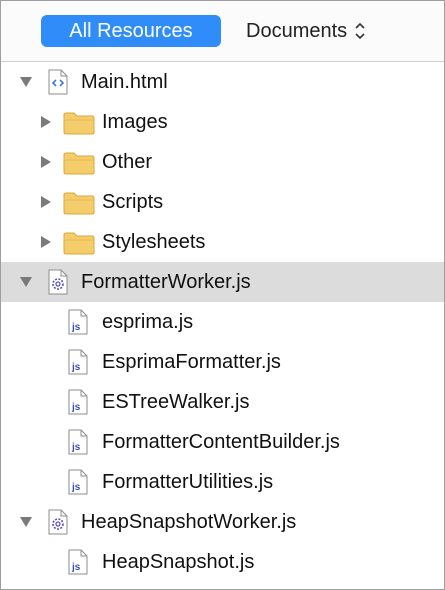  What do you see at coordinates (222, 162) in the screenshot?
I see `tree-row-other-folder: Other` at bounding box center [222, 162].